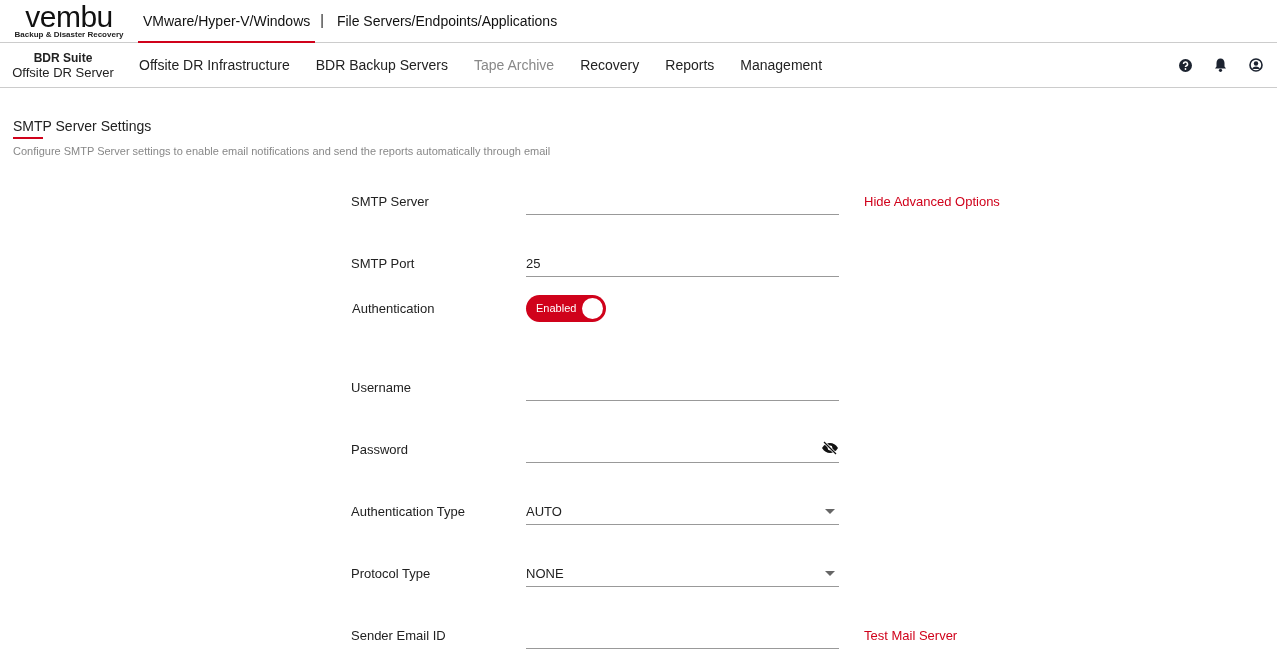 This screenshot has height=663, width=1277. What do you see at coordinates (380, 450) in the screenshot?
I see `field-label: Password` at bounding box center [380, 450].